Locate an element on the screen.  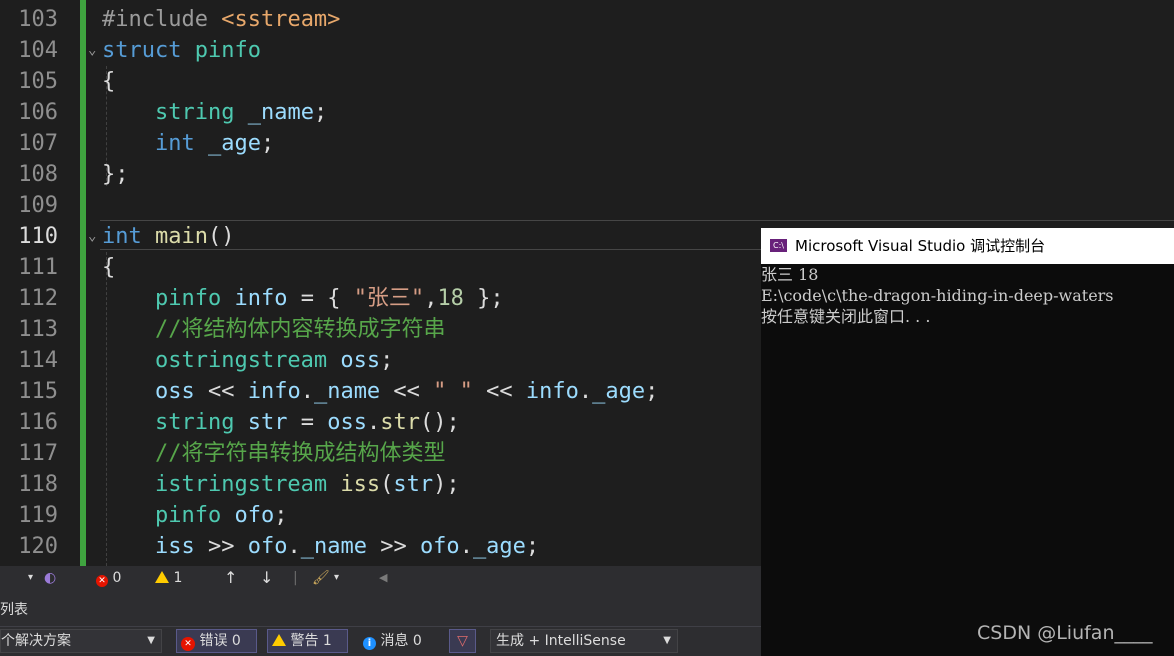
code-line: 109 is located at coordinates (587, 205).